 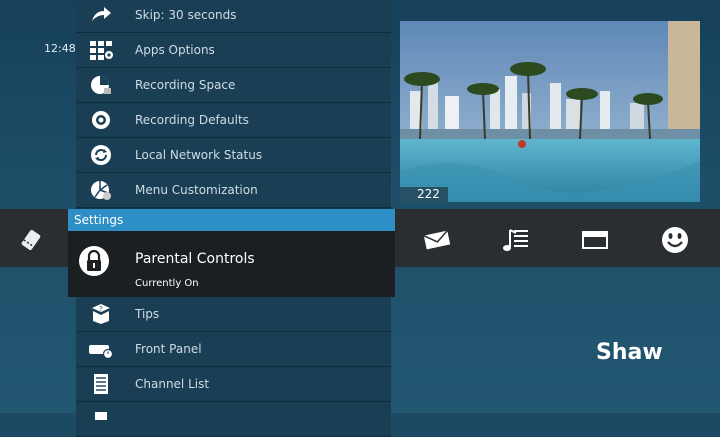 What do you see at coordinates (101, 419) in the screenshot?
I see `grid-icon` at bounding box center [101, 419].